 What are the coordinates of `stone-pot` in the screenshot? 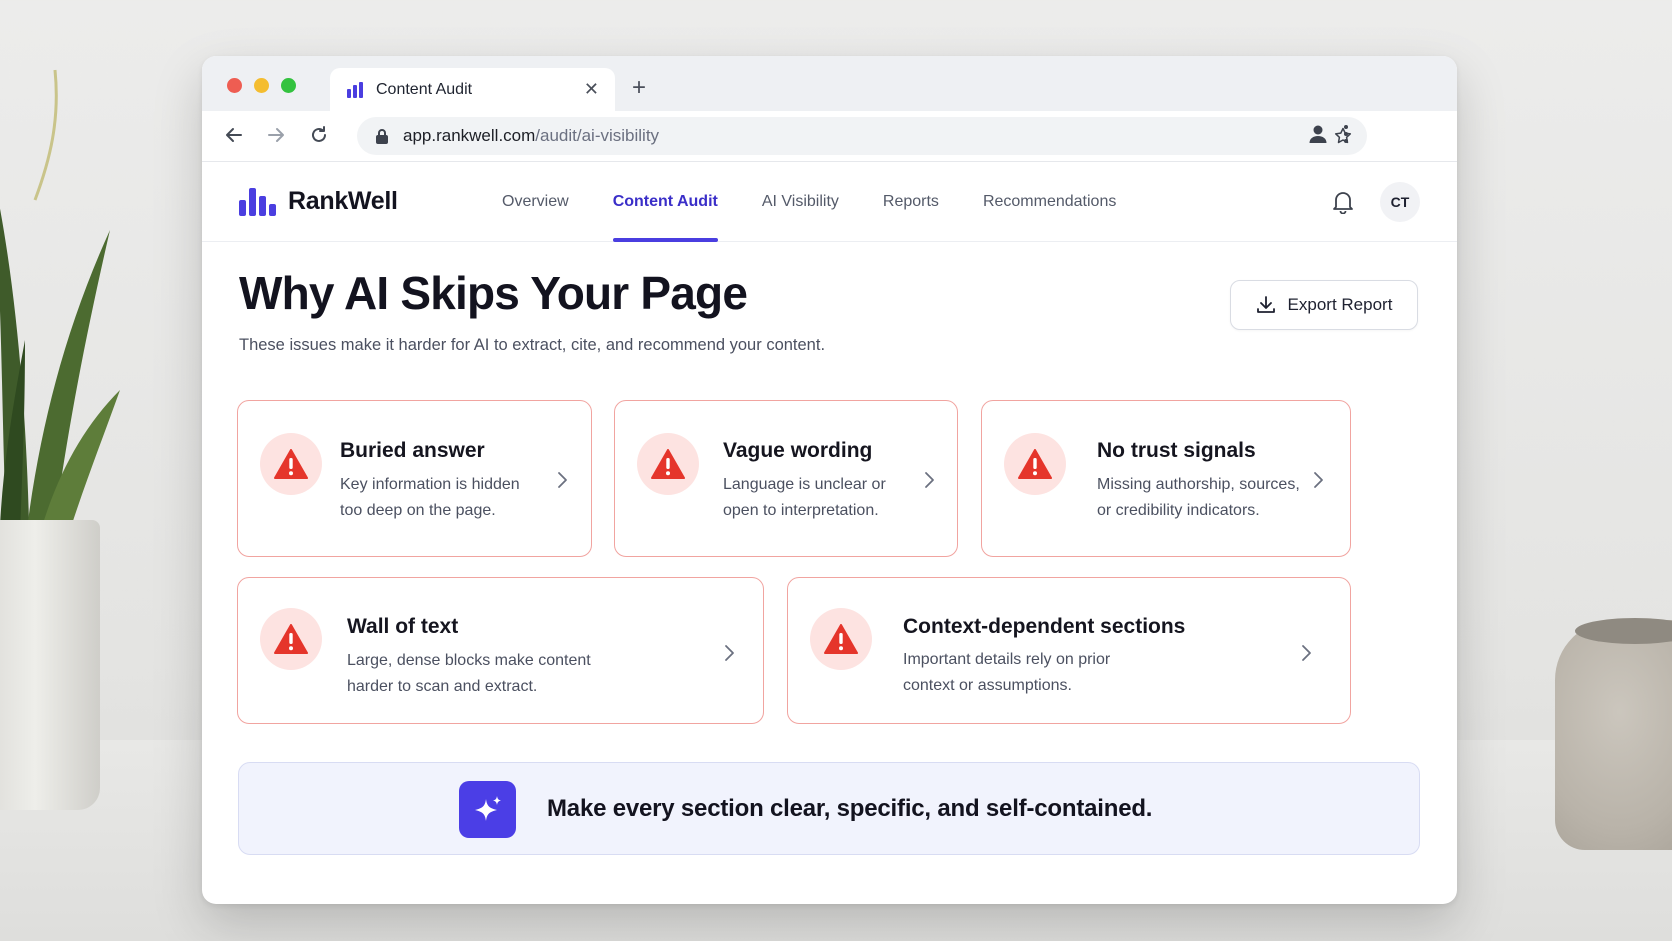 It's located at (1613, 735).